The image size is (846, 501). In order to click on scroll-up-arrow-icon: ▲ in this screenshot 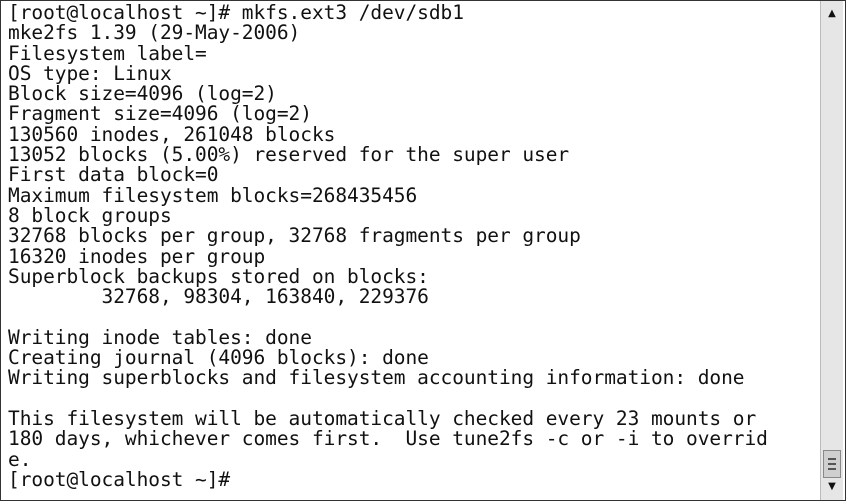, I will do `click(832, 14)`.